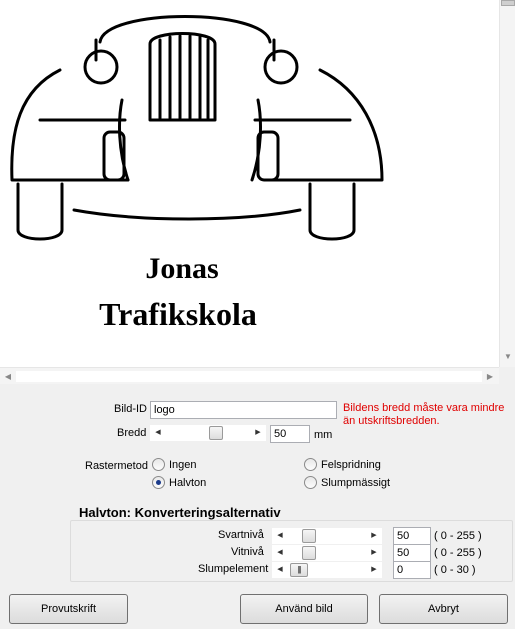  I want to click on radio-ingen-label: Ingen, so click(183, 464).